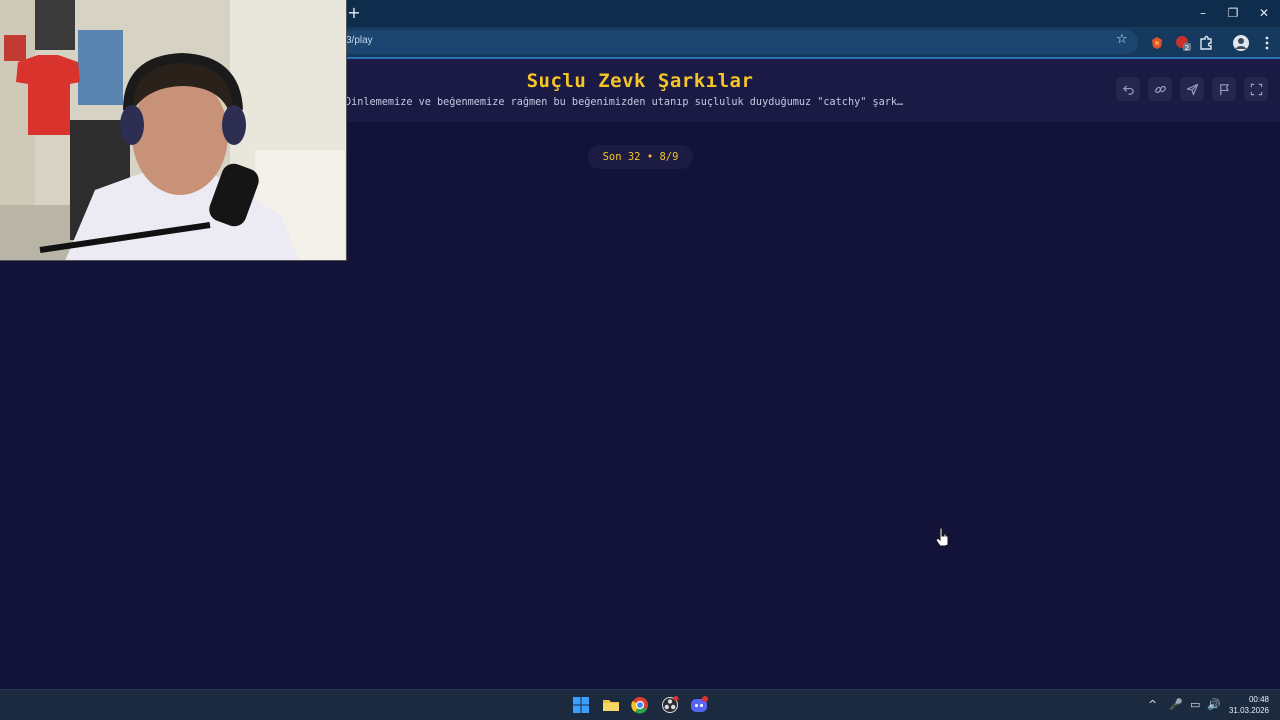 The height and width of the screenshot is (720, 1280). I want to click on network-icon: ▭, so click(1195, 704).